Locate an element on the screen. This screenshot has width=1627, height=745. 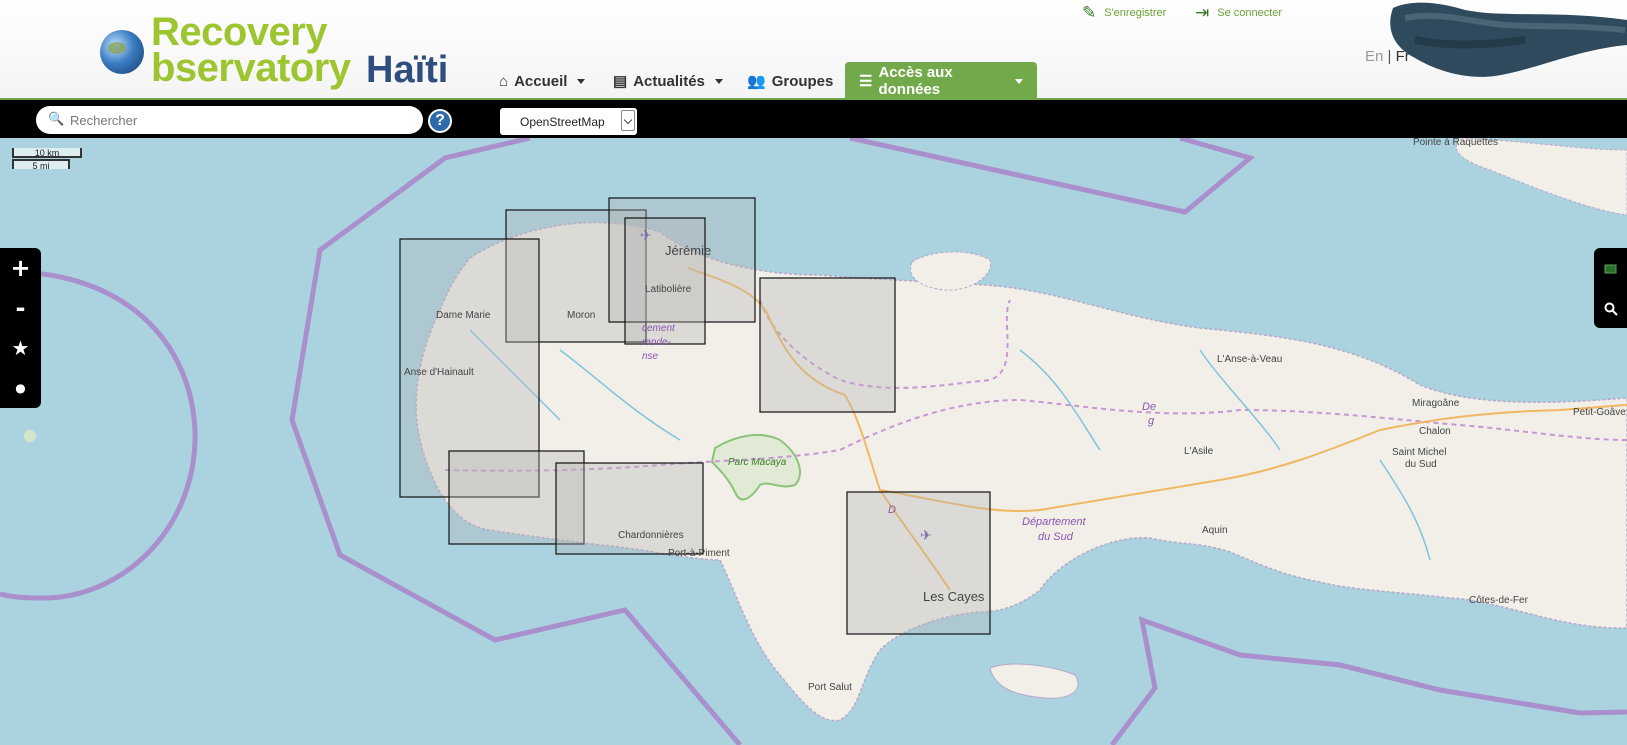
label-petit-goave: Petit-Goâve is located at coordinates (1599, 412).